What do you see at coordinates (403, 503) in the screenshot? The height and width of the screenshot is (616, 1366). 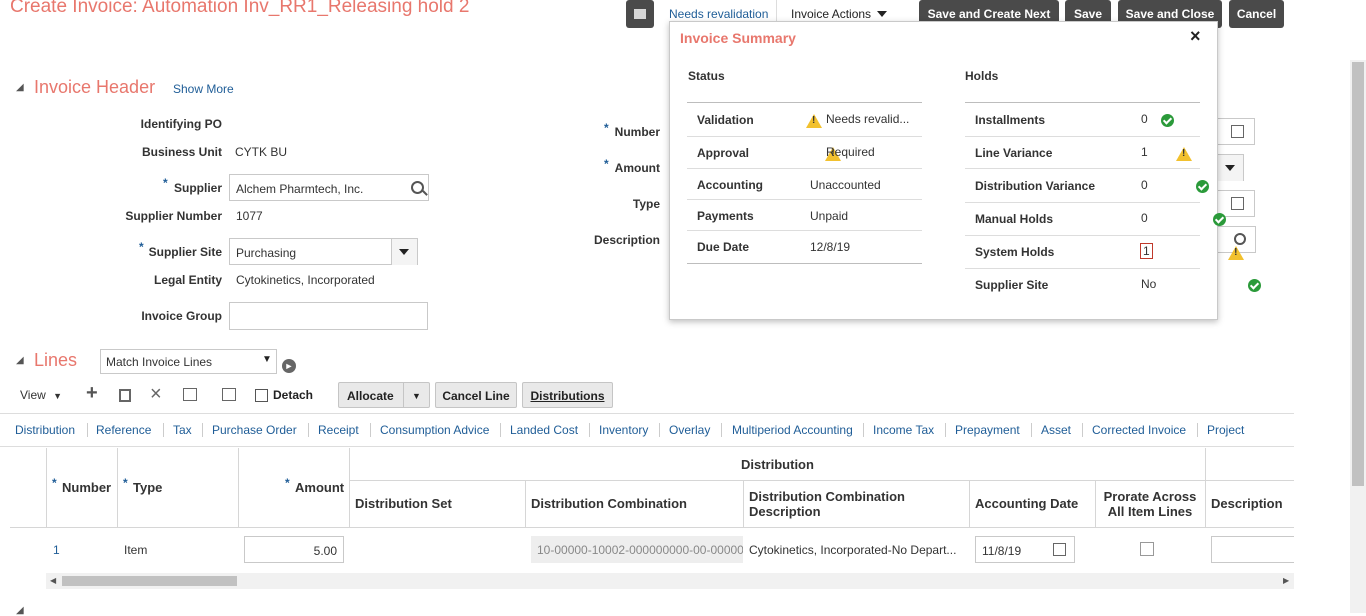 I see `column-header-distribution-set: Distribution Set` at bounding box center [403, 503].